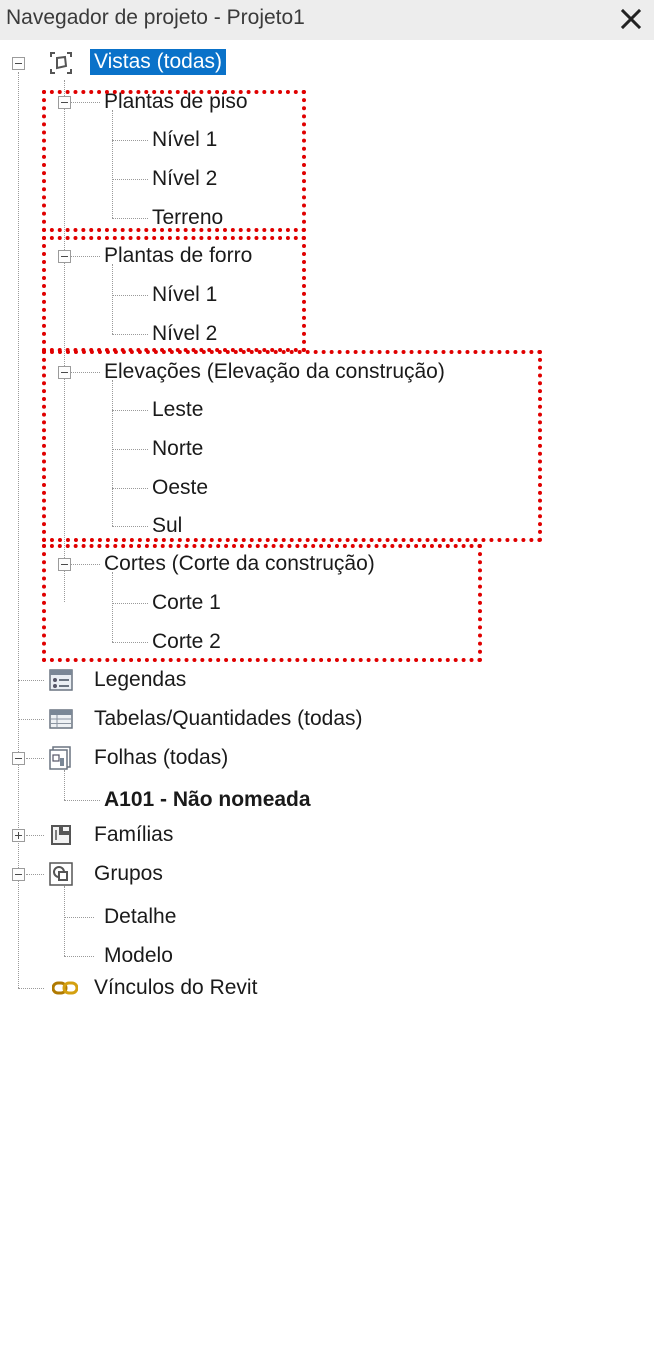 The image size is (654, 1369). I want to click on collapse-toggle-elevations, so click(64, 372).